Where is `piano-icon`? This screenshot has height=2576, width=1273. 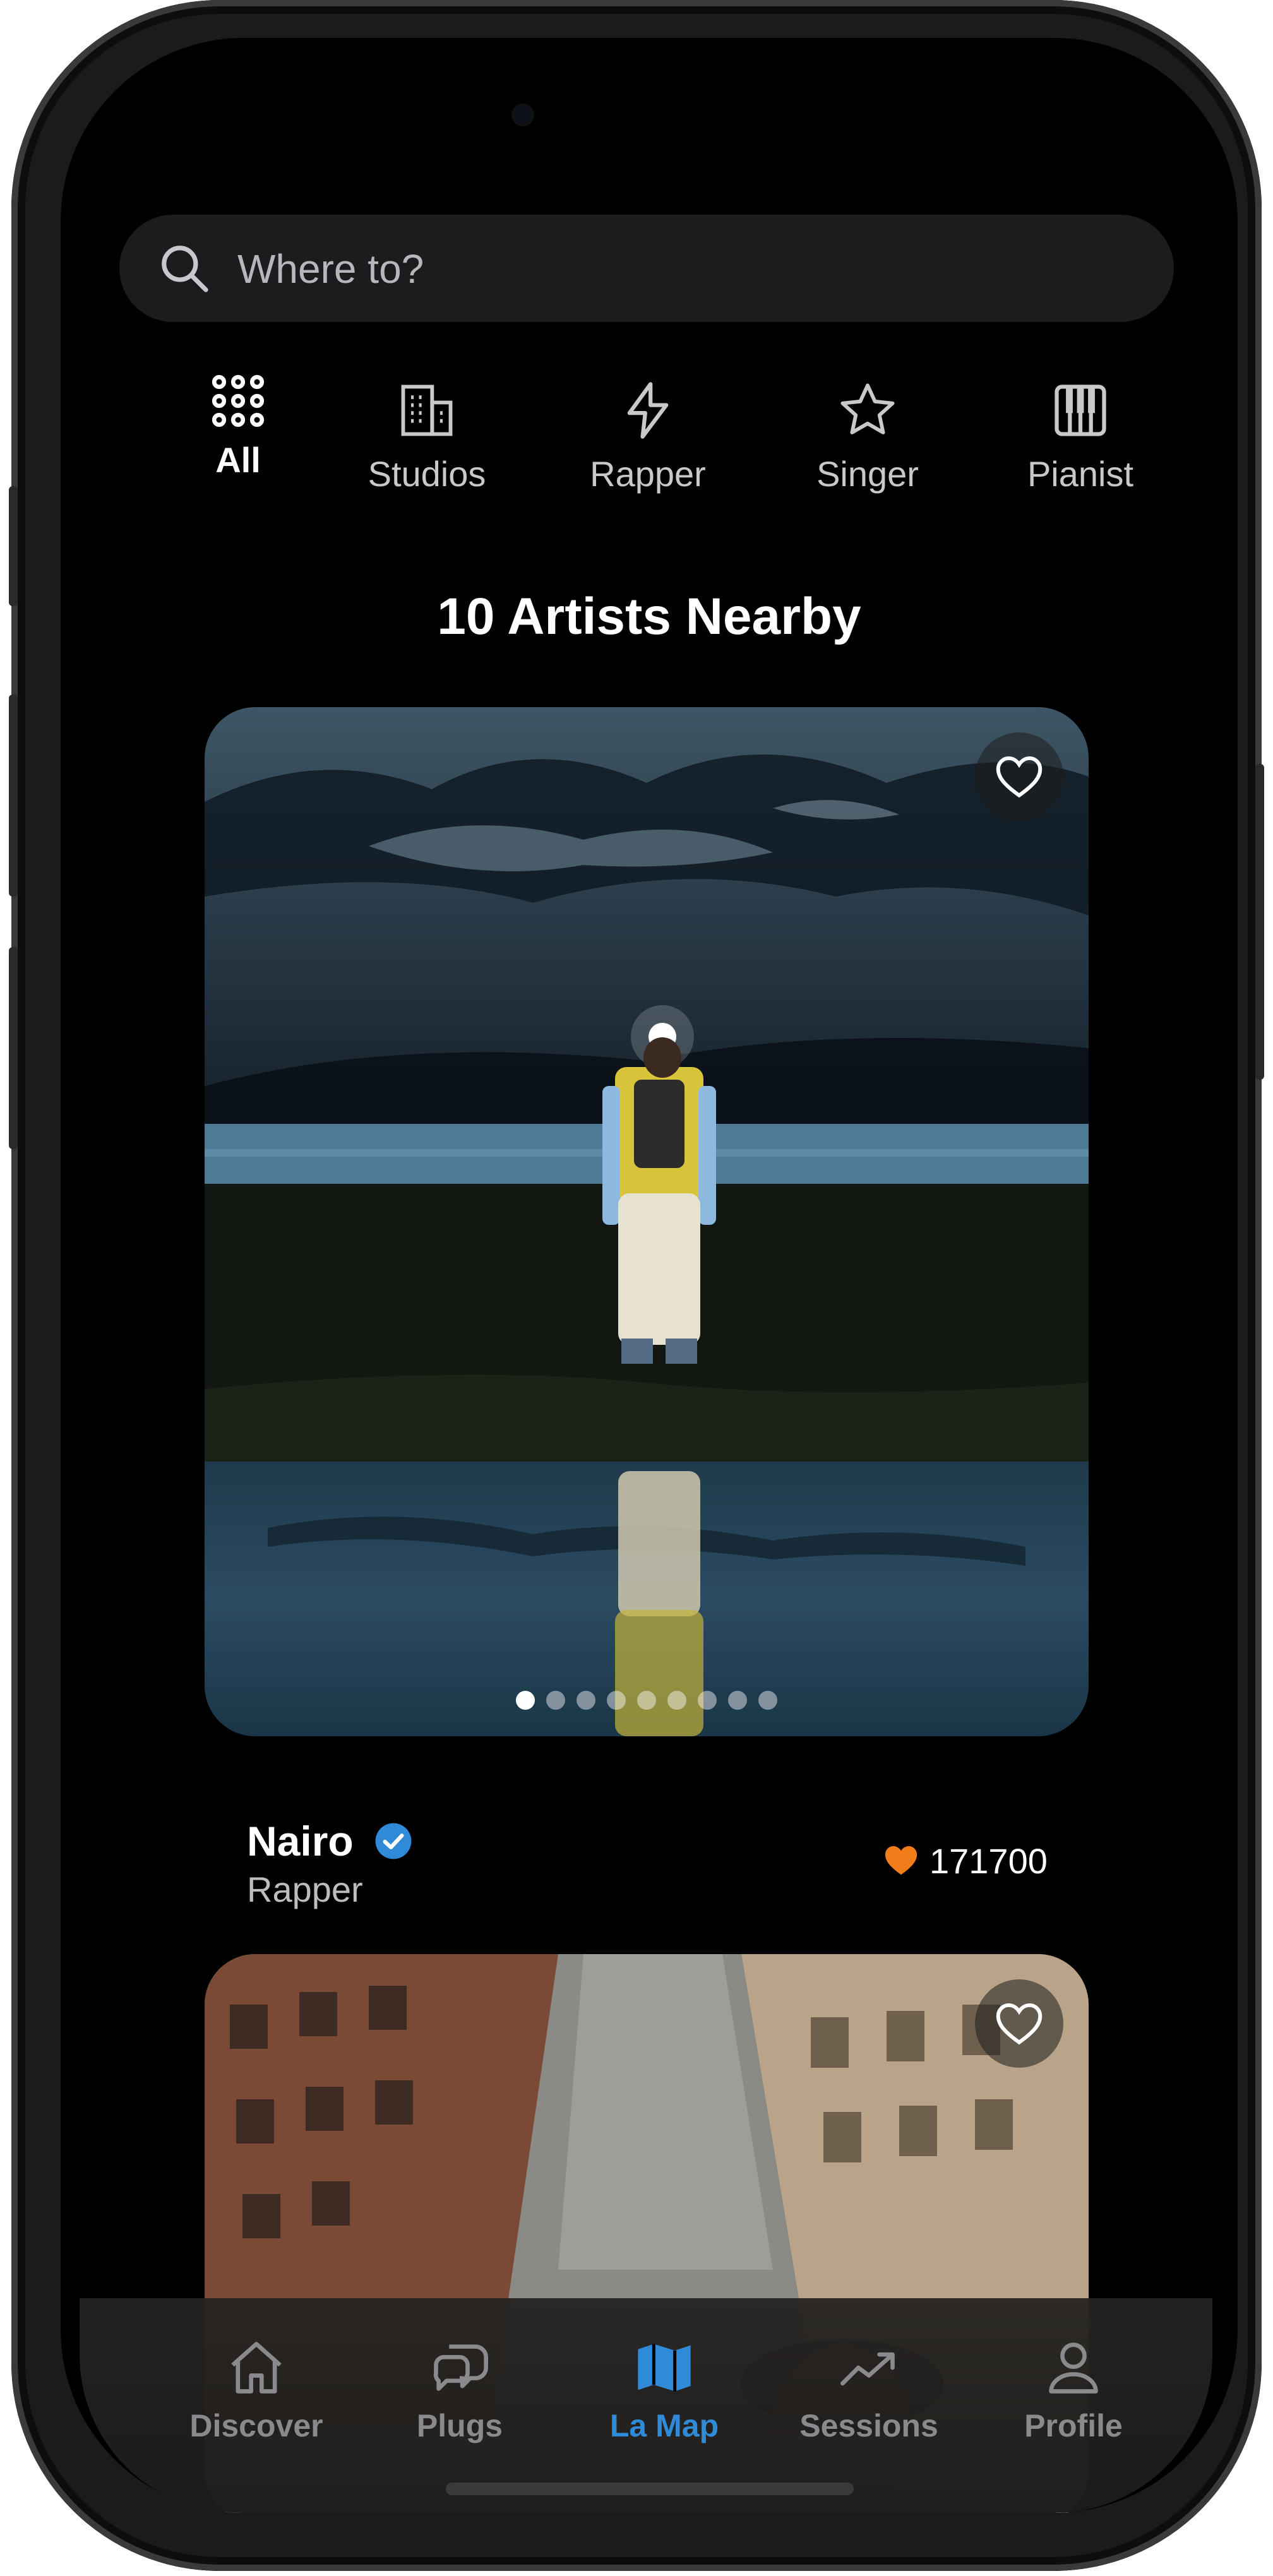
piano-icon is located at coordinates (1080, 410).